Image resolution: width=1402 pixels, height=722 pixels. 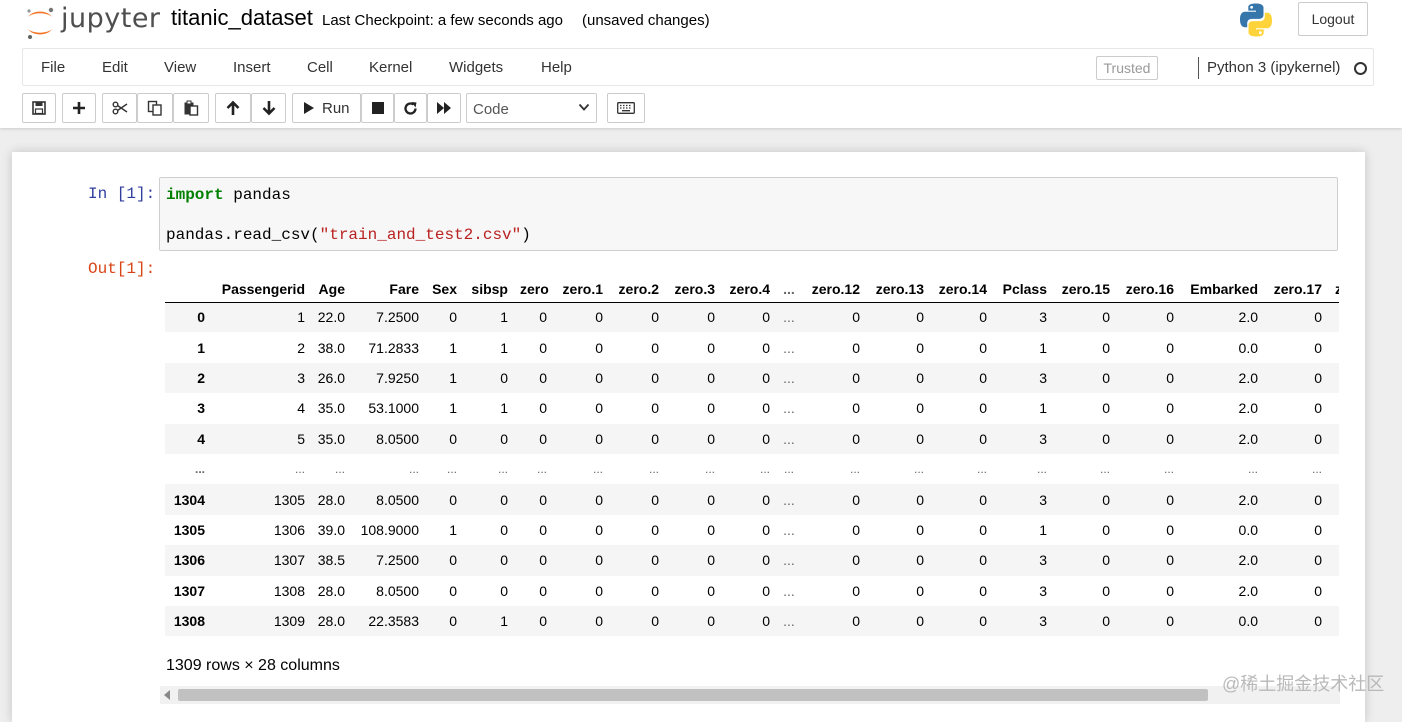 What do you see at coordinates (1084, 289) in the screenshot?
I see `column-header: zero.15` at bounding box center [1084, 289].